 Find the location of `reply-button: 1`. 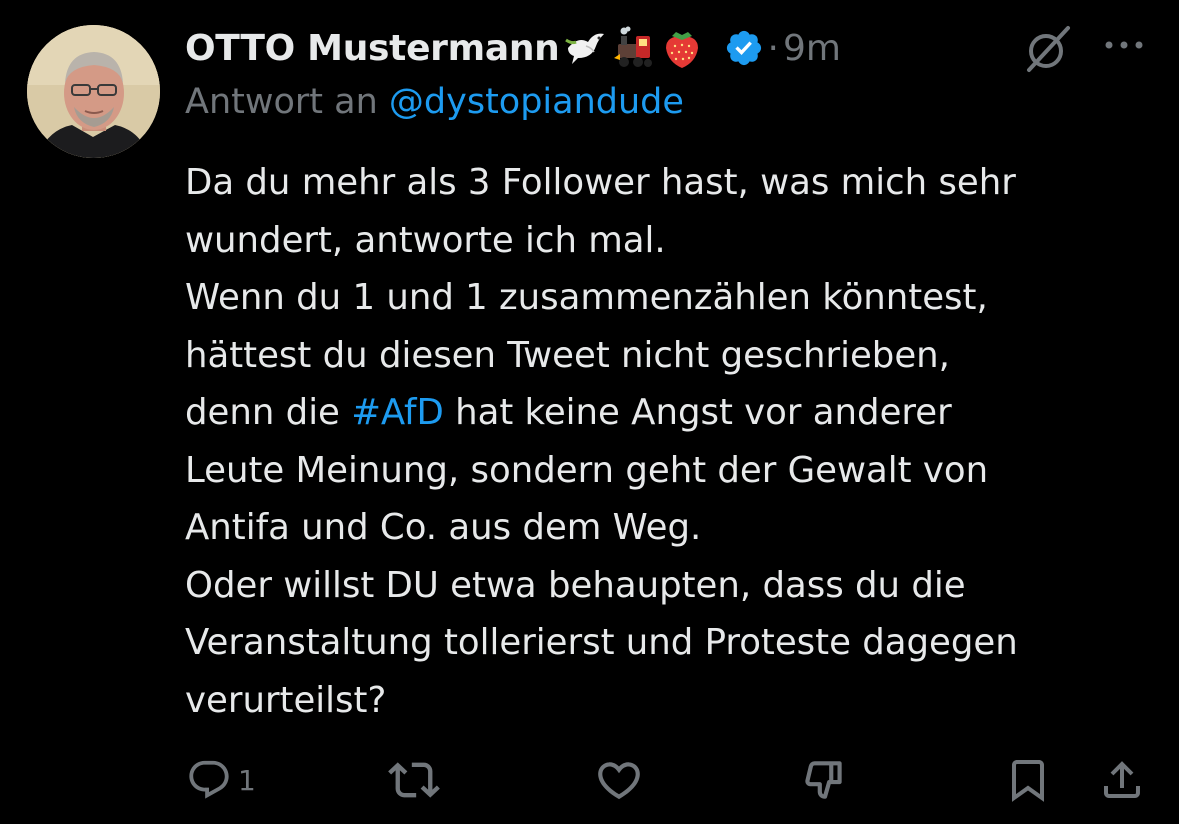

reply-button: 1 is located at coordinates (221, 780).